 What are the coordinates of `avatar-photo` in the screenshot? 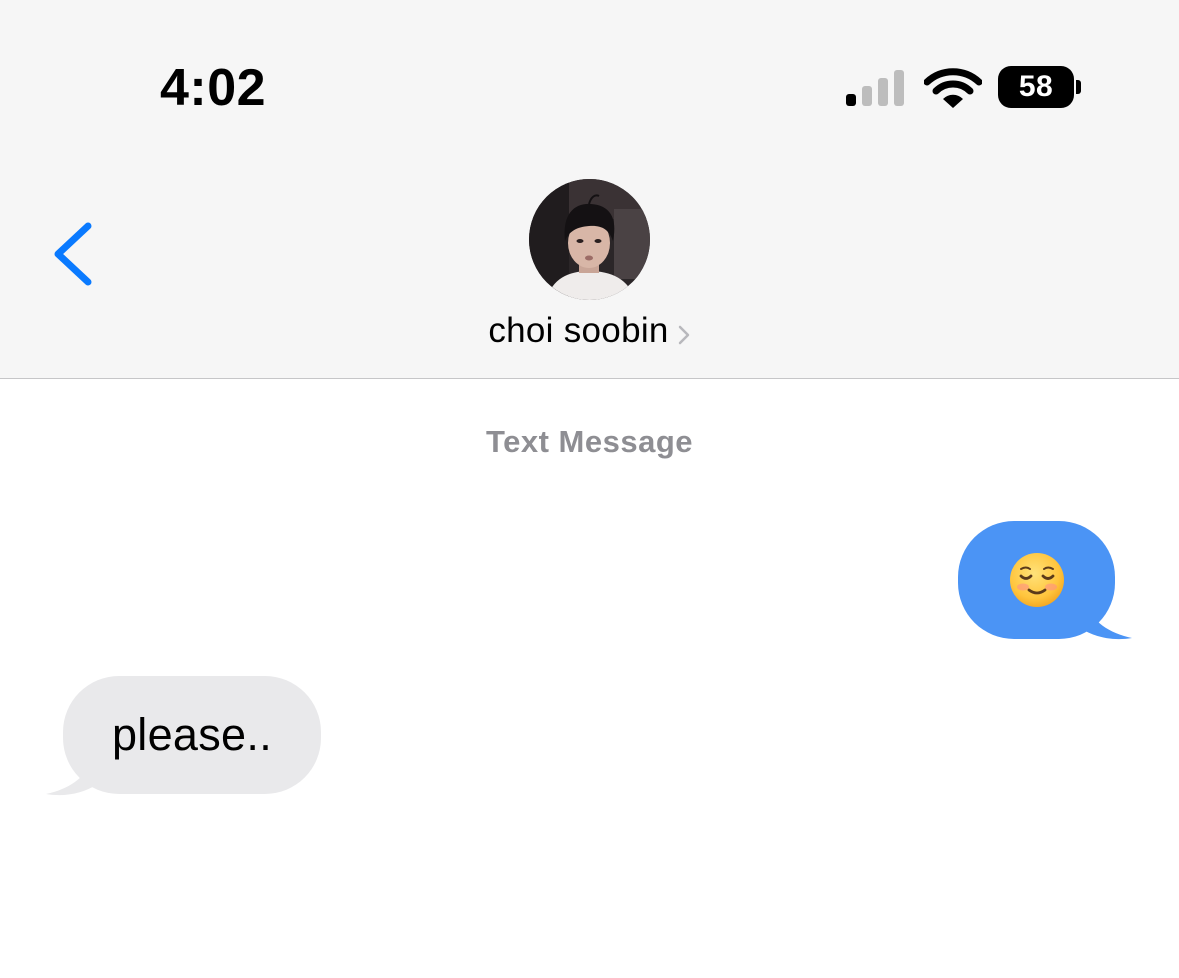 It's located at (589, 239).